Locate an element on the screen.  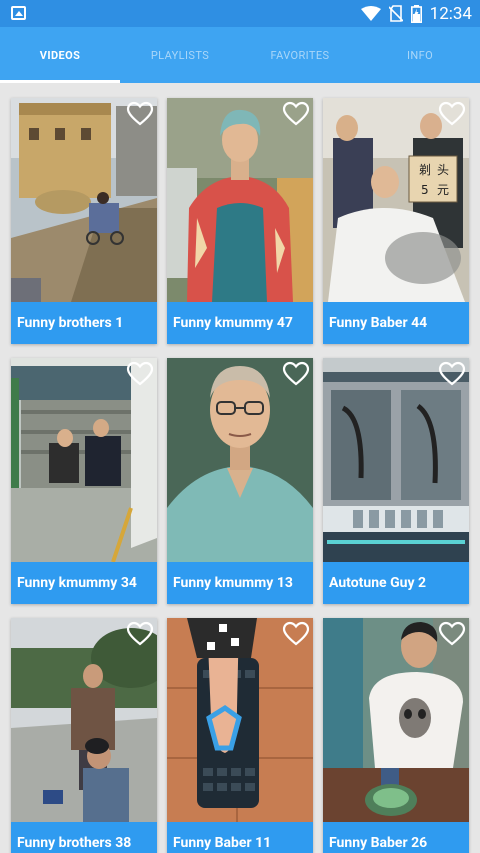
video-title: Funny kmummy 13 is located at coordinates (240, 583).